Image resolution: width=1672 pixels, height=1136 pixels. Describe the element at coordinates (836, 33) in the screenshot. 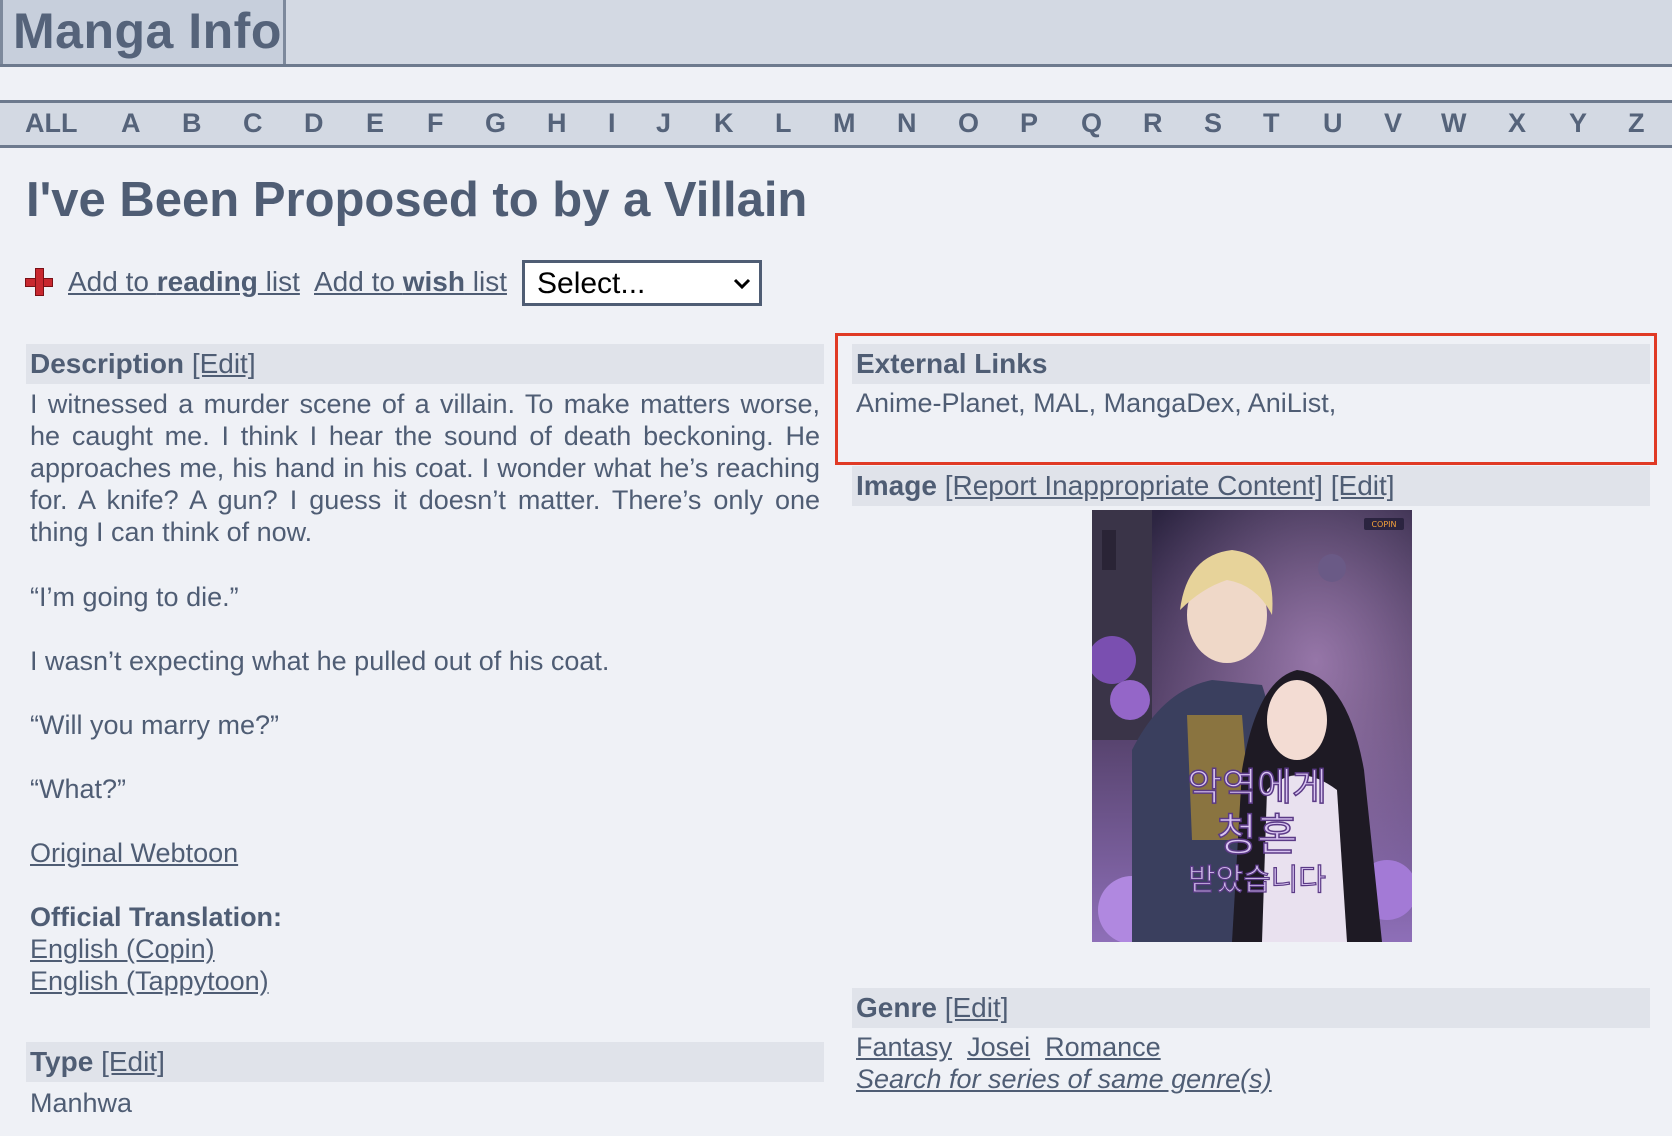

I see `site-header: Manga Info` at that location.